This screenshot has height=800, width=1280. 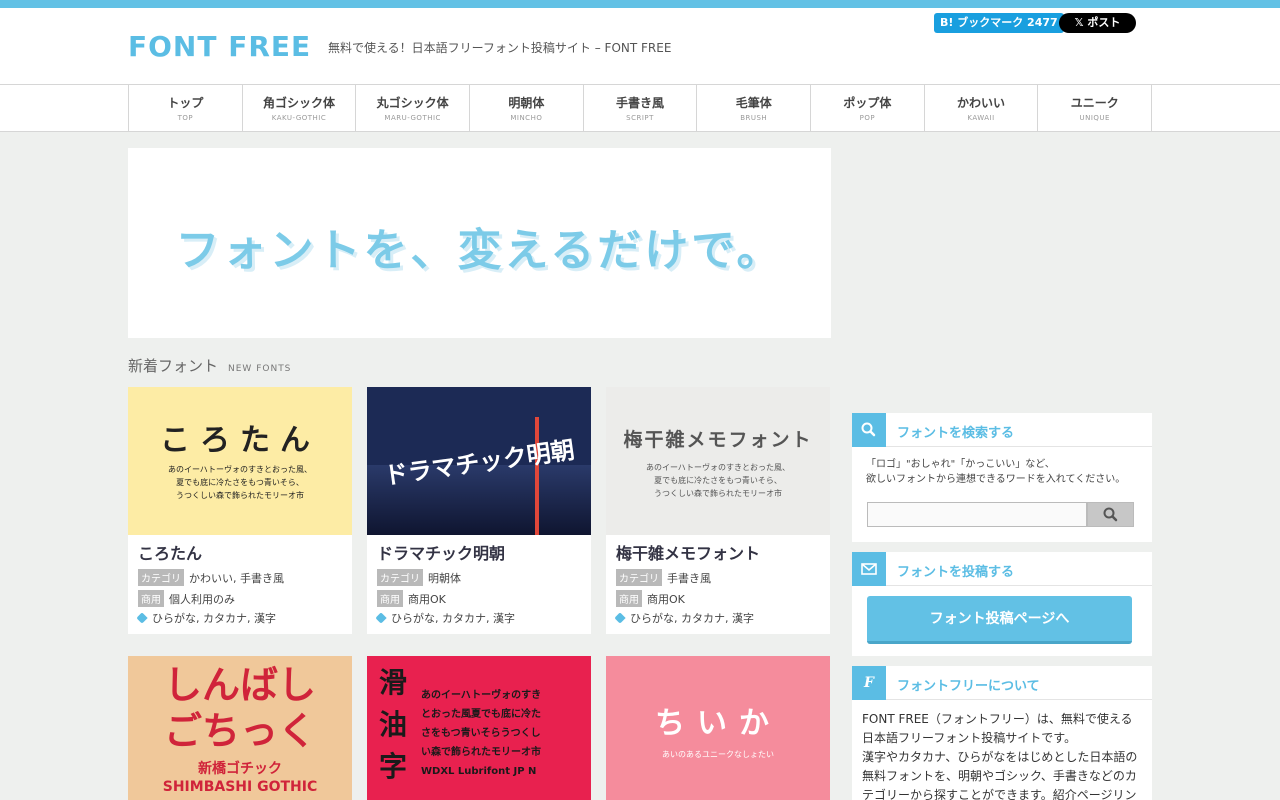 I want to click on section-title-text: 新着フォント, so click(x=173, y=366).